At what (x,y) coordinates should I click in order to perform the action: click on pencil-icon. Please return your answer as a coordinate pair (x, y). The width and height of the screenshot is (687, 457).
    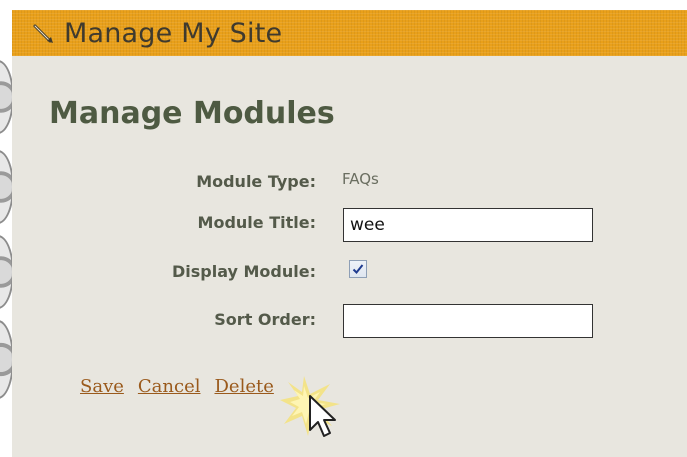
    Looking at the image, I should click on (43, 33).